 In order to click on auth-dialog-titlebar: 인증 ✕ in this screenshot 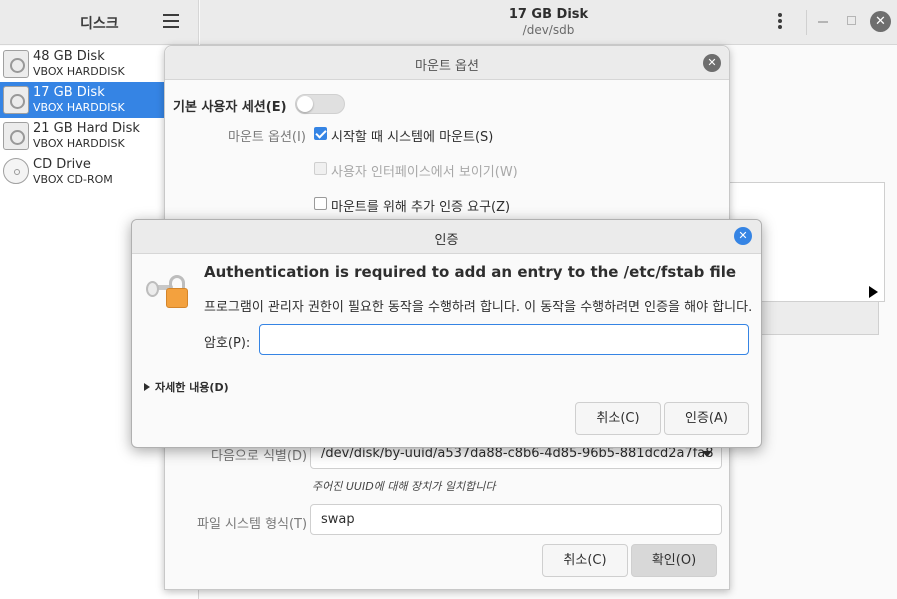, I will do `click(446, 237)`.